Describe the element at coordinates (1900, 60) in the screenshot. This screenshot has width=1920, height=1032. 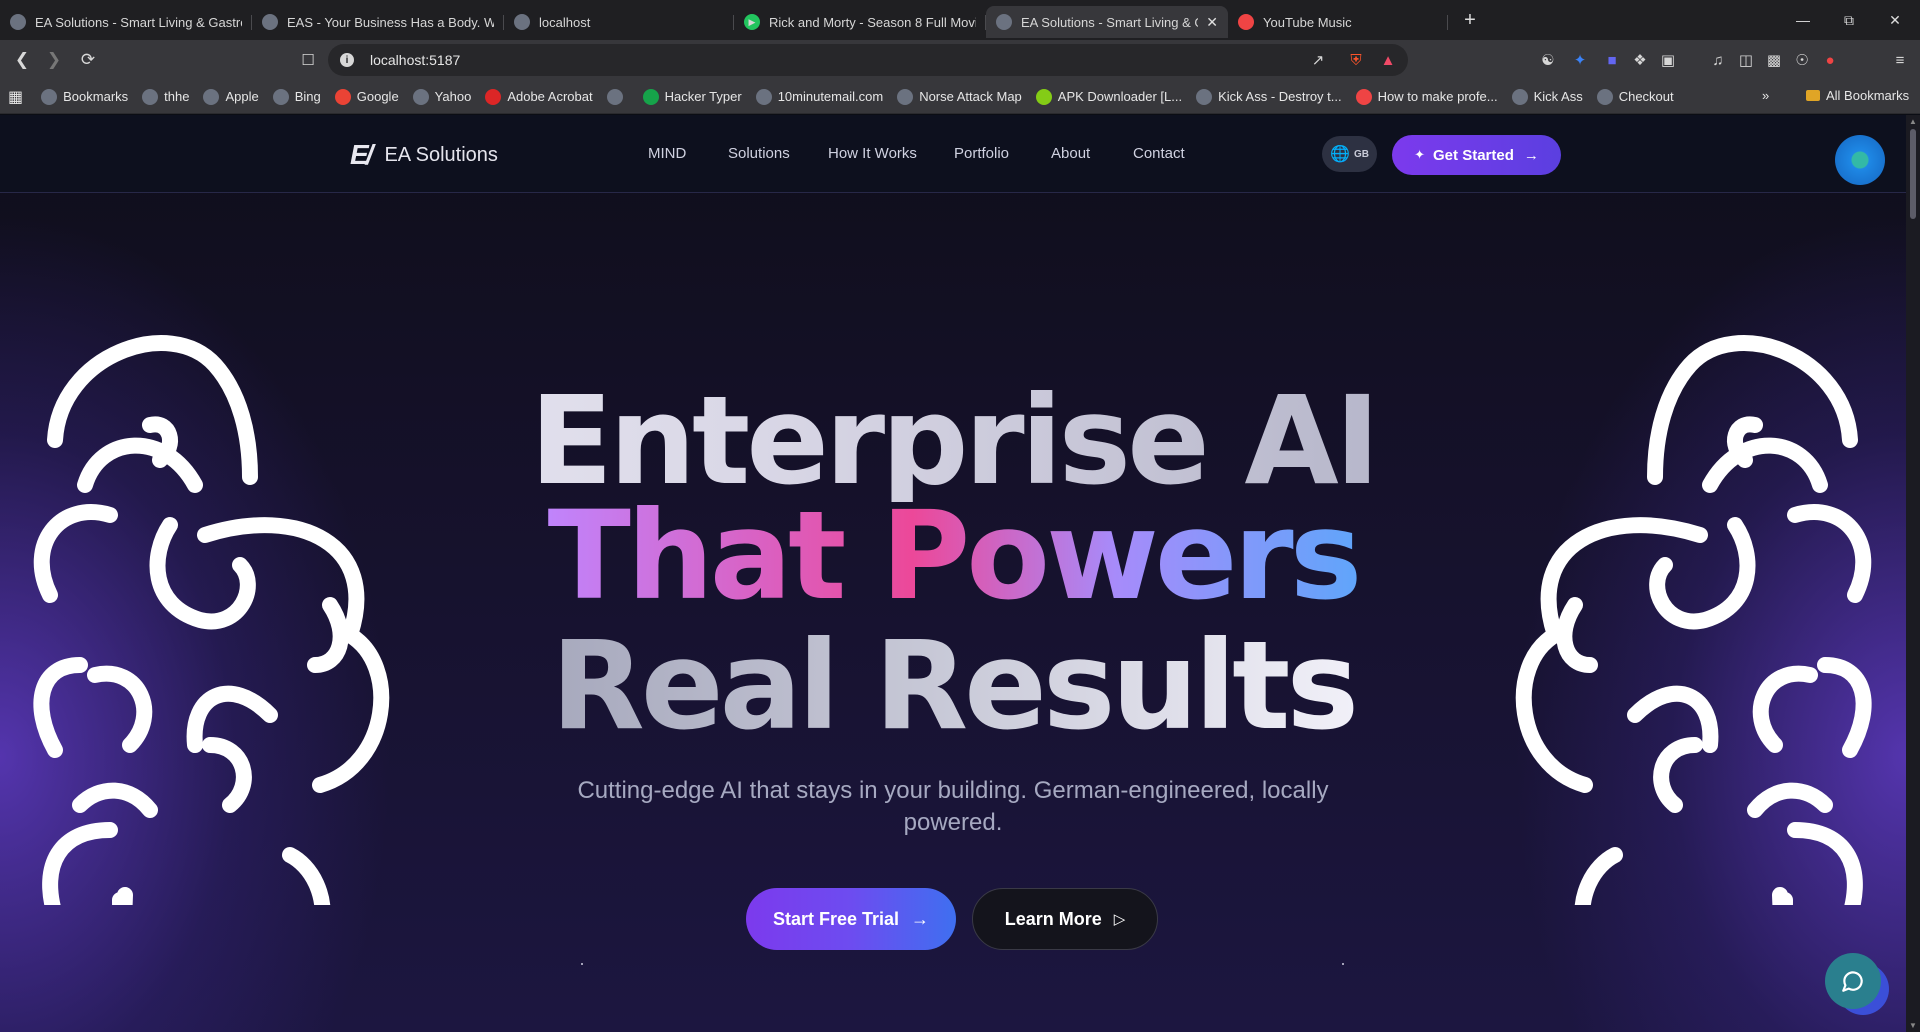
I see `menu-icon: ≡` at that location.